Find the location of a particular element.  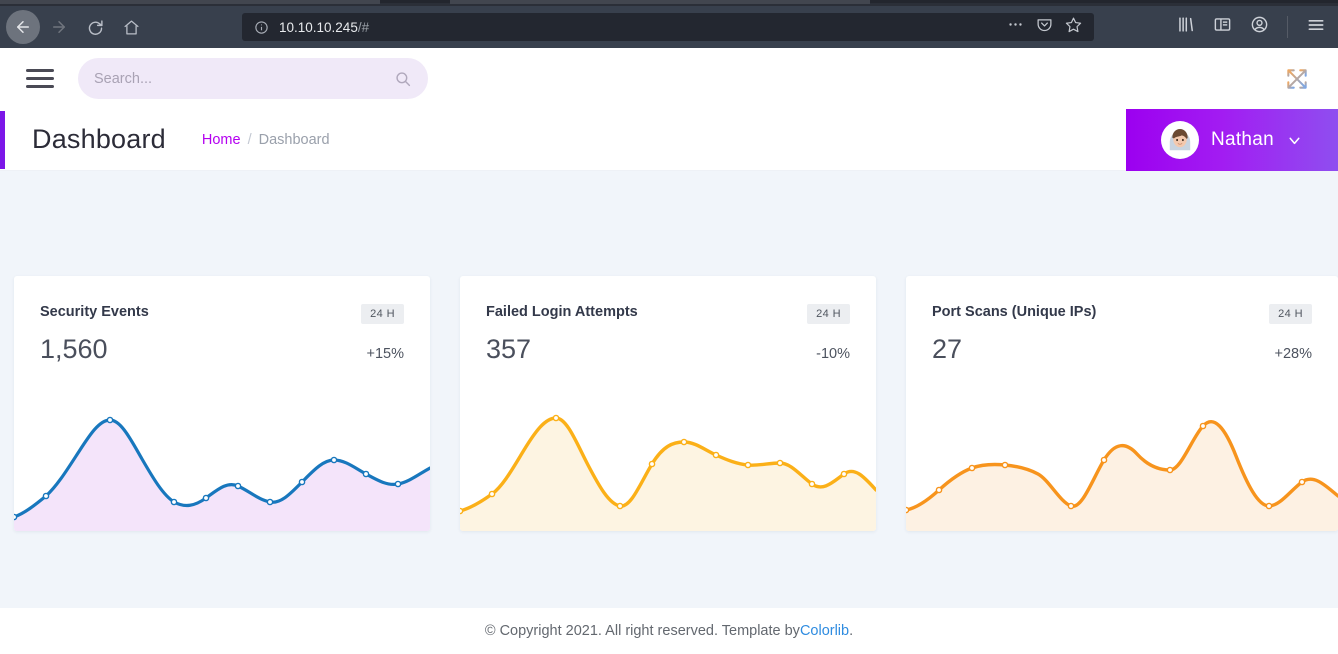

library-icon is located at coordinates (1185, 27).